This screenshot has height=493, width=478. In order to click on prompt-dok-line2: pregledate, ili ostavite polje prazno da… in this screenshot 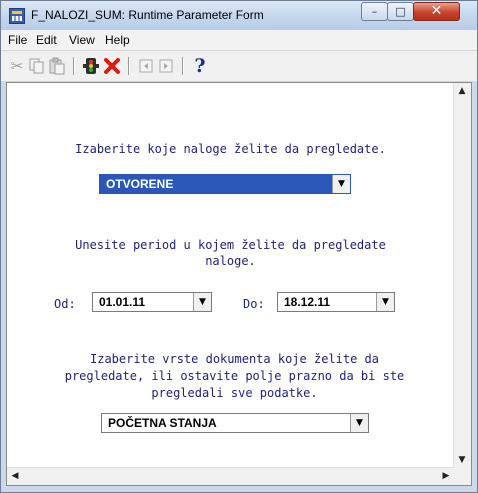, I will do `click(234, 376)`.